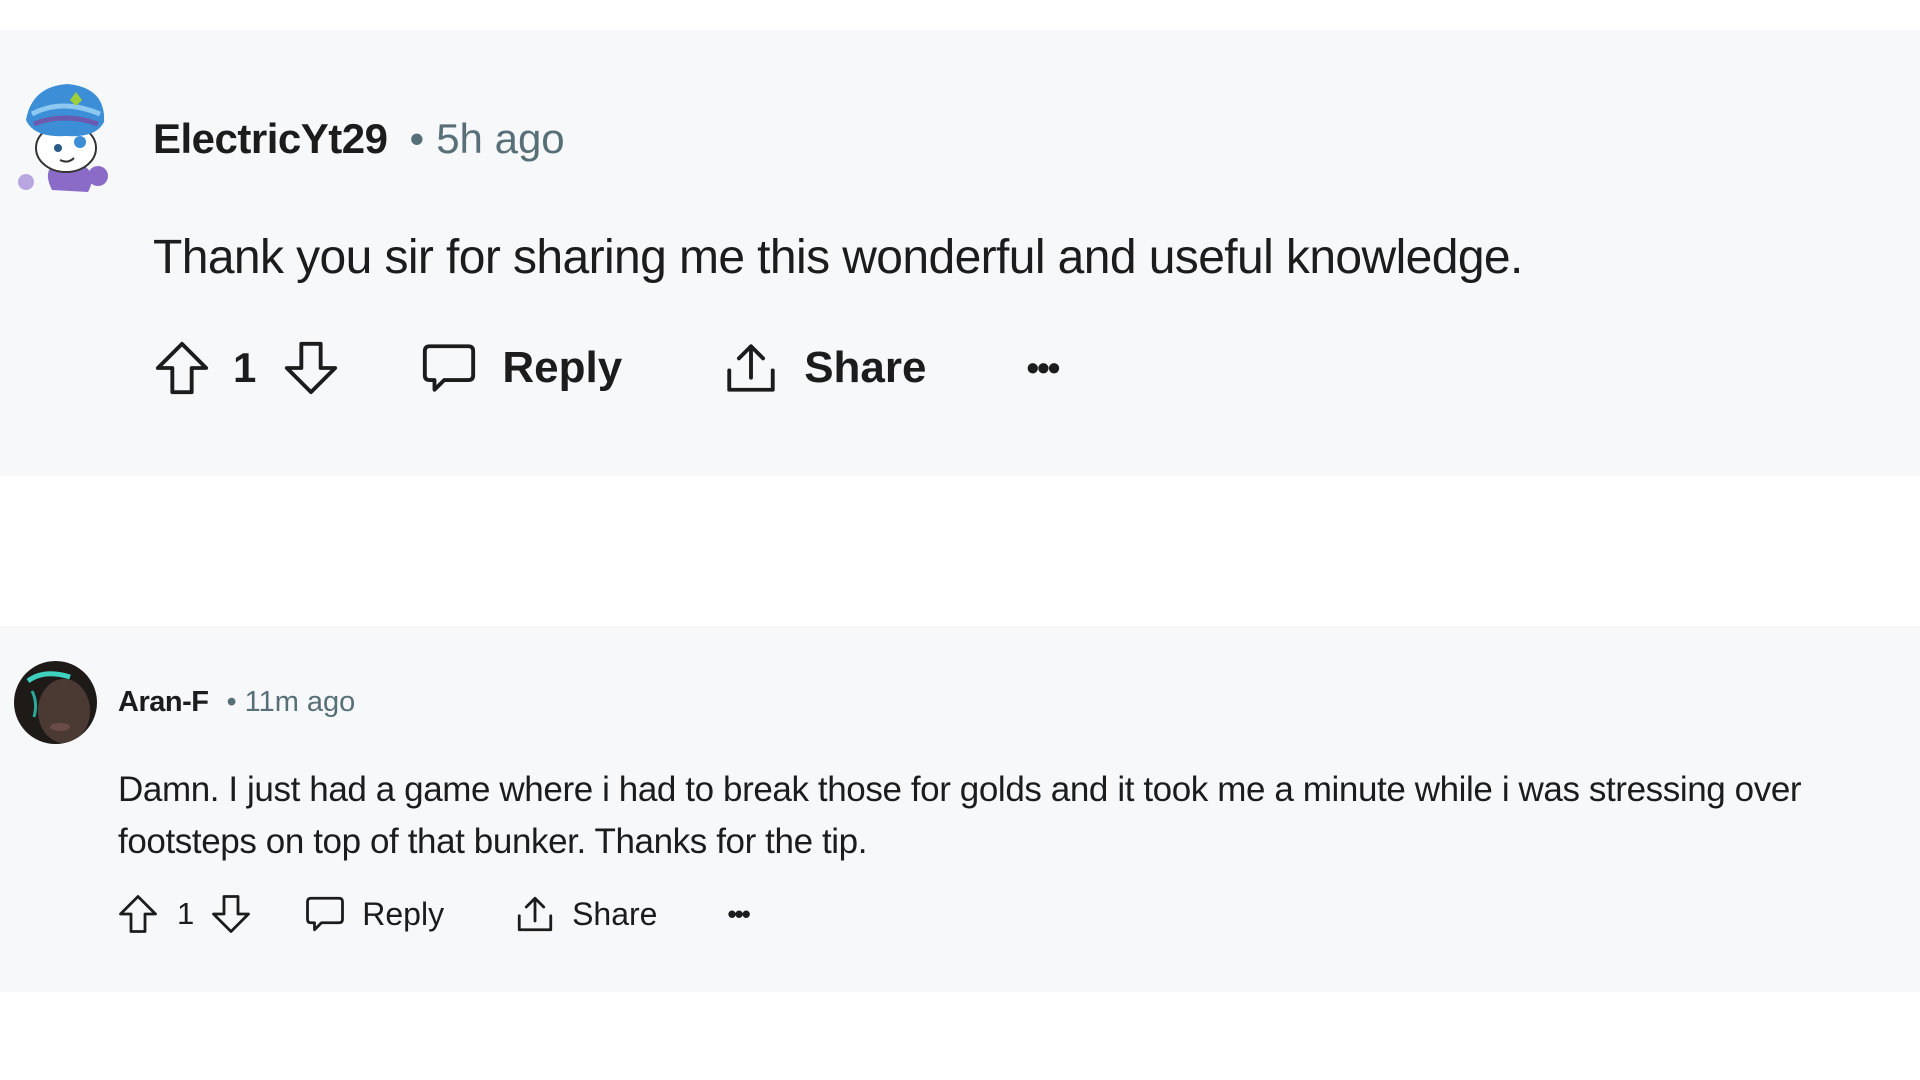 This screenshot has width=1920, height=1080. Describe the element at coordinates (300, 702) in the screenshot. I see `timestamp: 11m ago` at that location.